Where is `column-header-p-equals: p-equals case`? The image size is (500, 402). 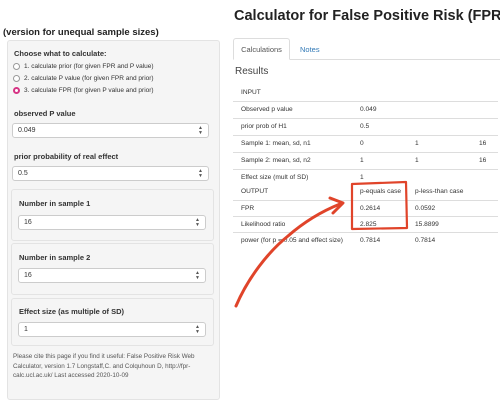
column-header-p-equals: p-equals case is located at coordinates (381, 191).